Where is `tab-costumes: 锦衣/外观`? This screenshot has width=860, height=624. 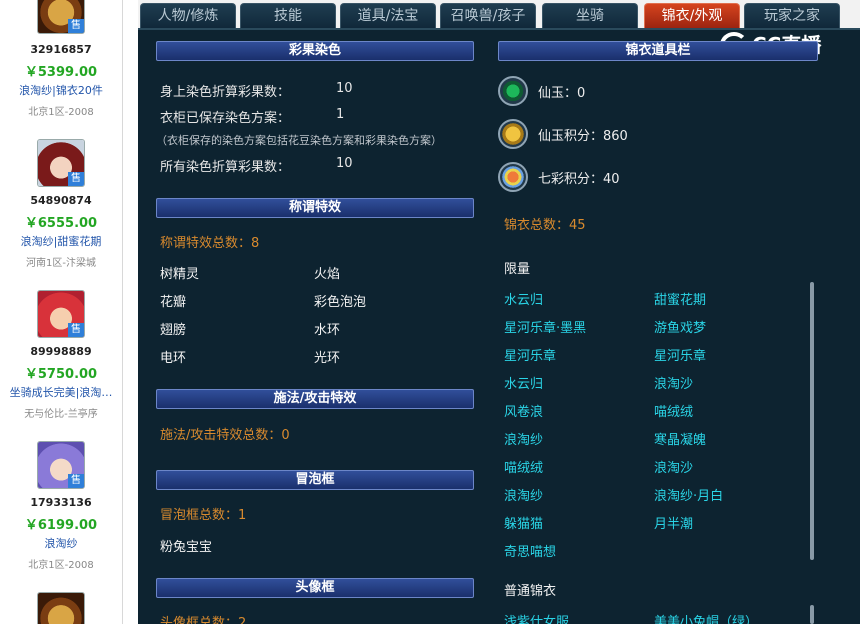 tab-costumes: 锦衣/外观 is located at coordinates (692, 15).